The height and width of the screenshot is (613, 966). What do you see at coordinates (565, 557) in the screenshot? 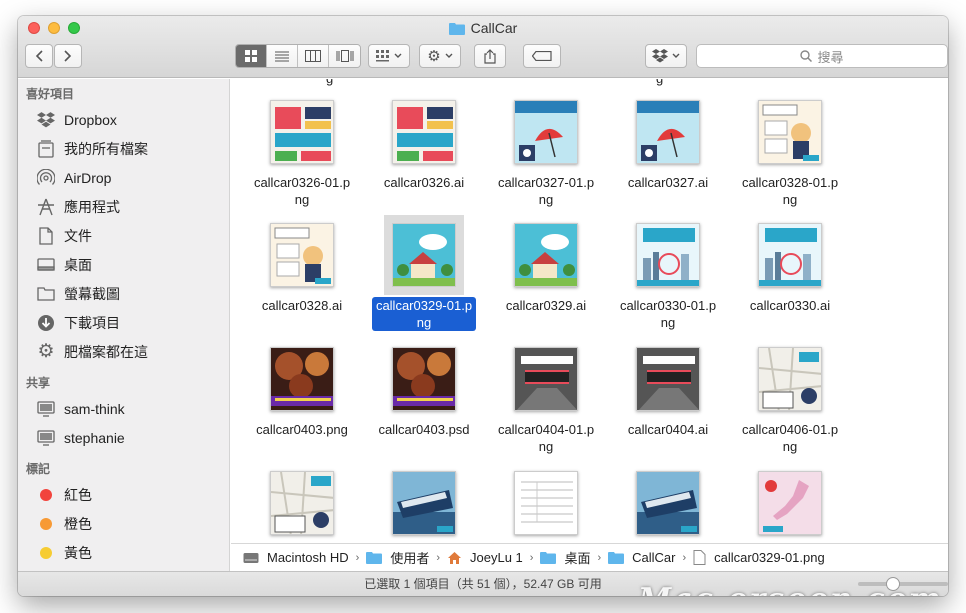
I see `path-item: 桌面` at bounding box center [565, 557].